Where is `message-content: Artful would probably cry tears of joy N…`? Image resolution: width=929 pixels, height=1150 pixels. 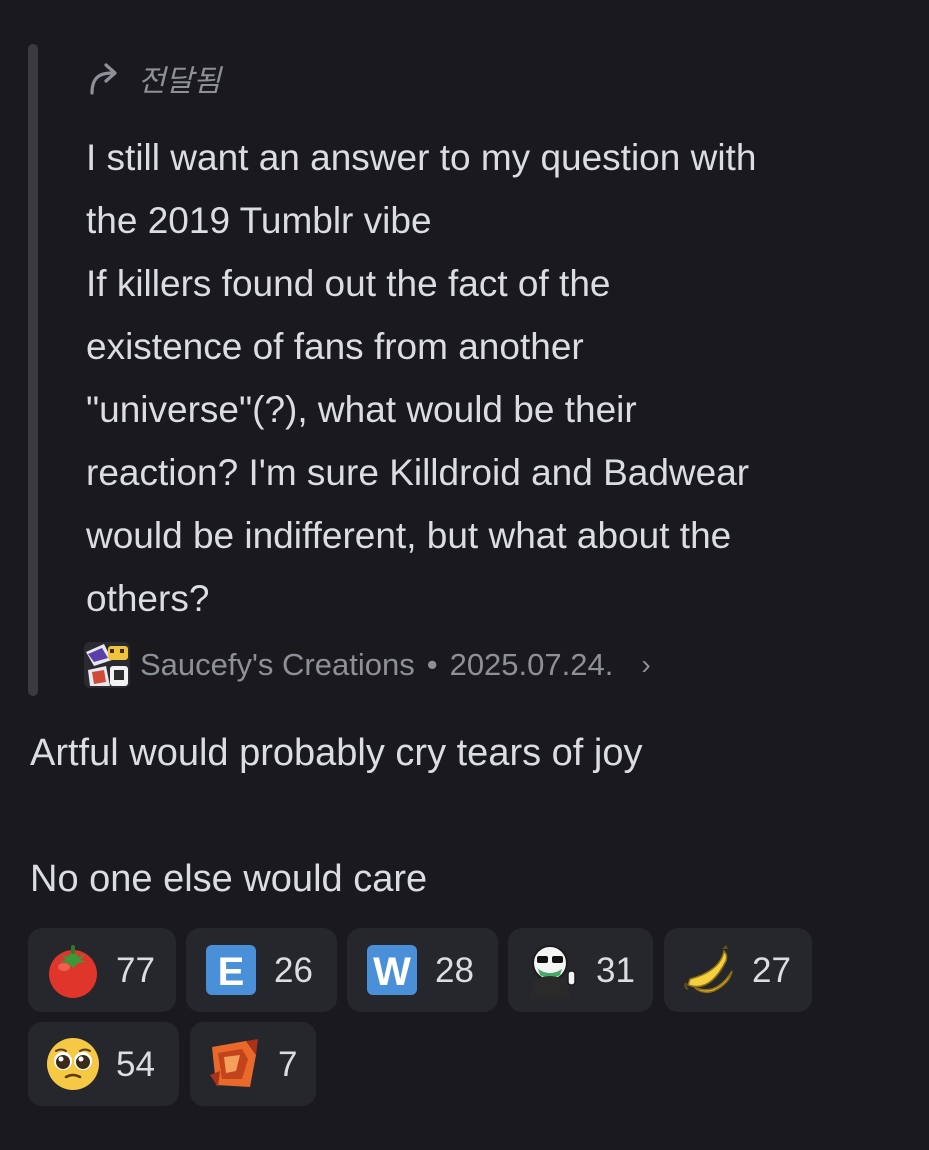
message-content: Artful would probably cry tears of joy N… is located at coordinates (336, 816).